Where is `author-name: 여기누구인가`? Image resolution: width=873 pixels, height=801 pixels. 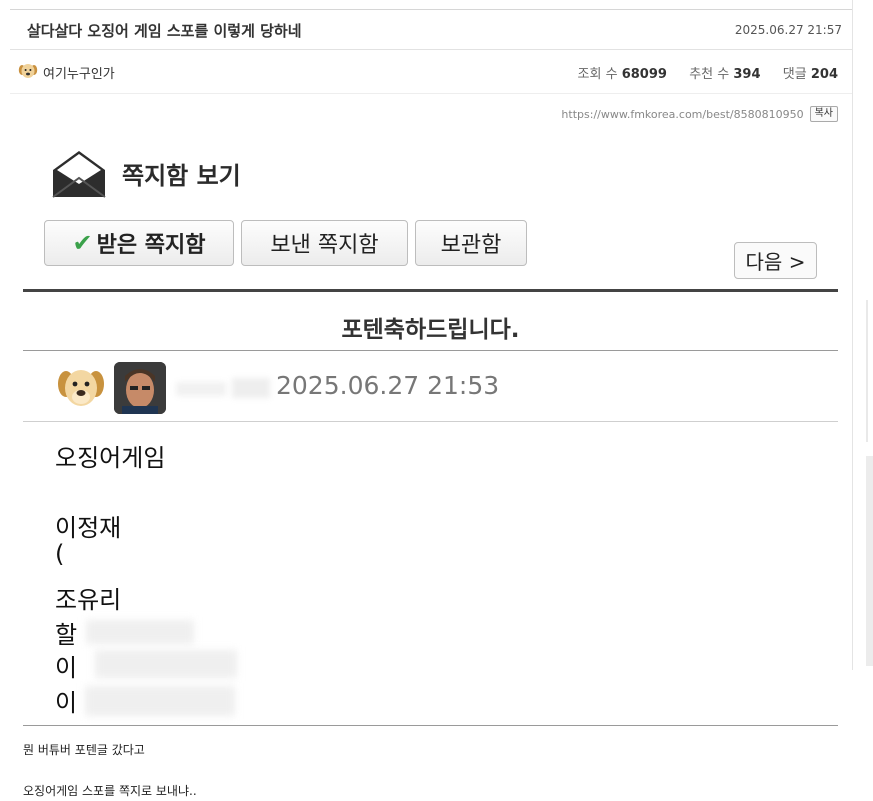
author-name: 여기누구인가 is located at coordinates (79, 72).